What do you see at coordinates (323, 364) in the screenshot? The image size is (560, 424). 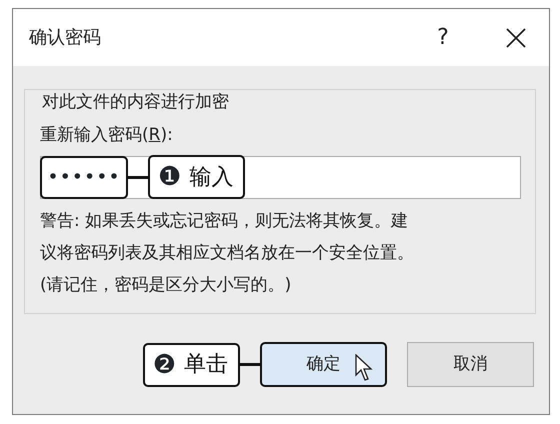 I see `ok-button: 确定` at bounding box center [323, 364].